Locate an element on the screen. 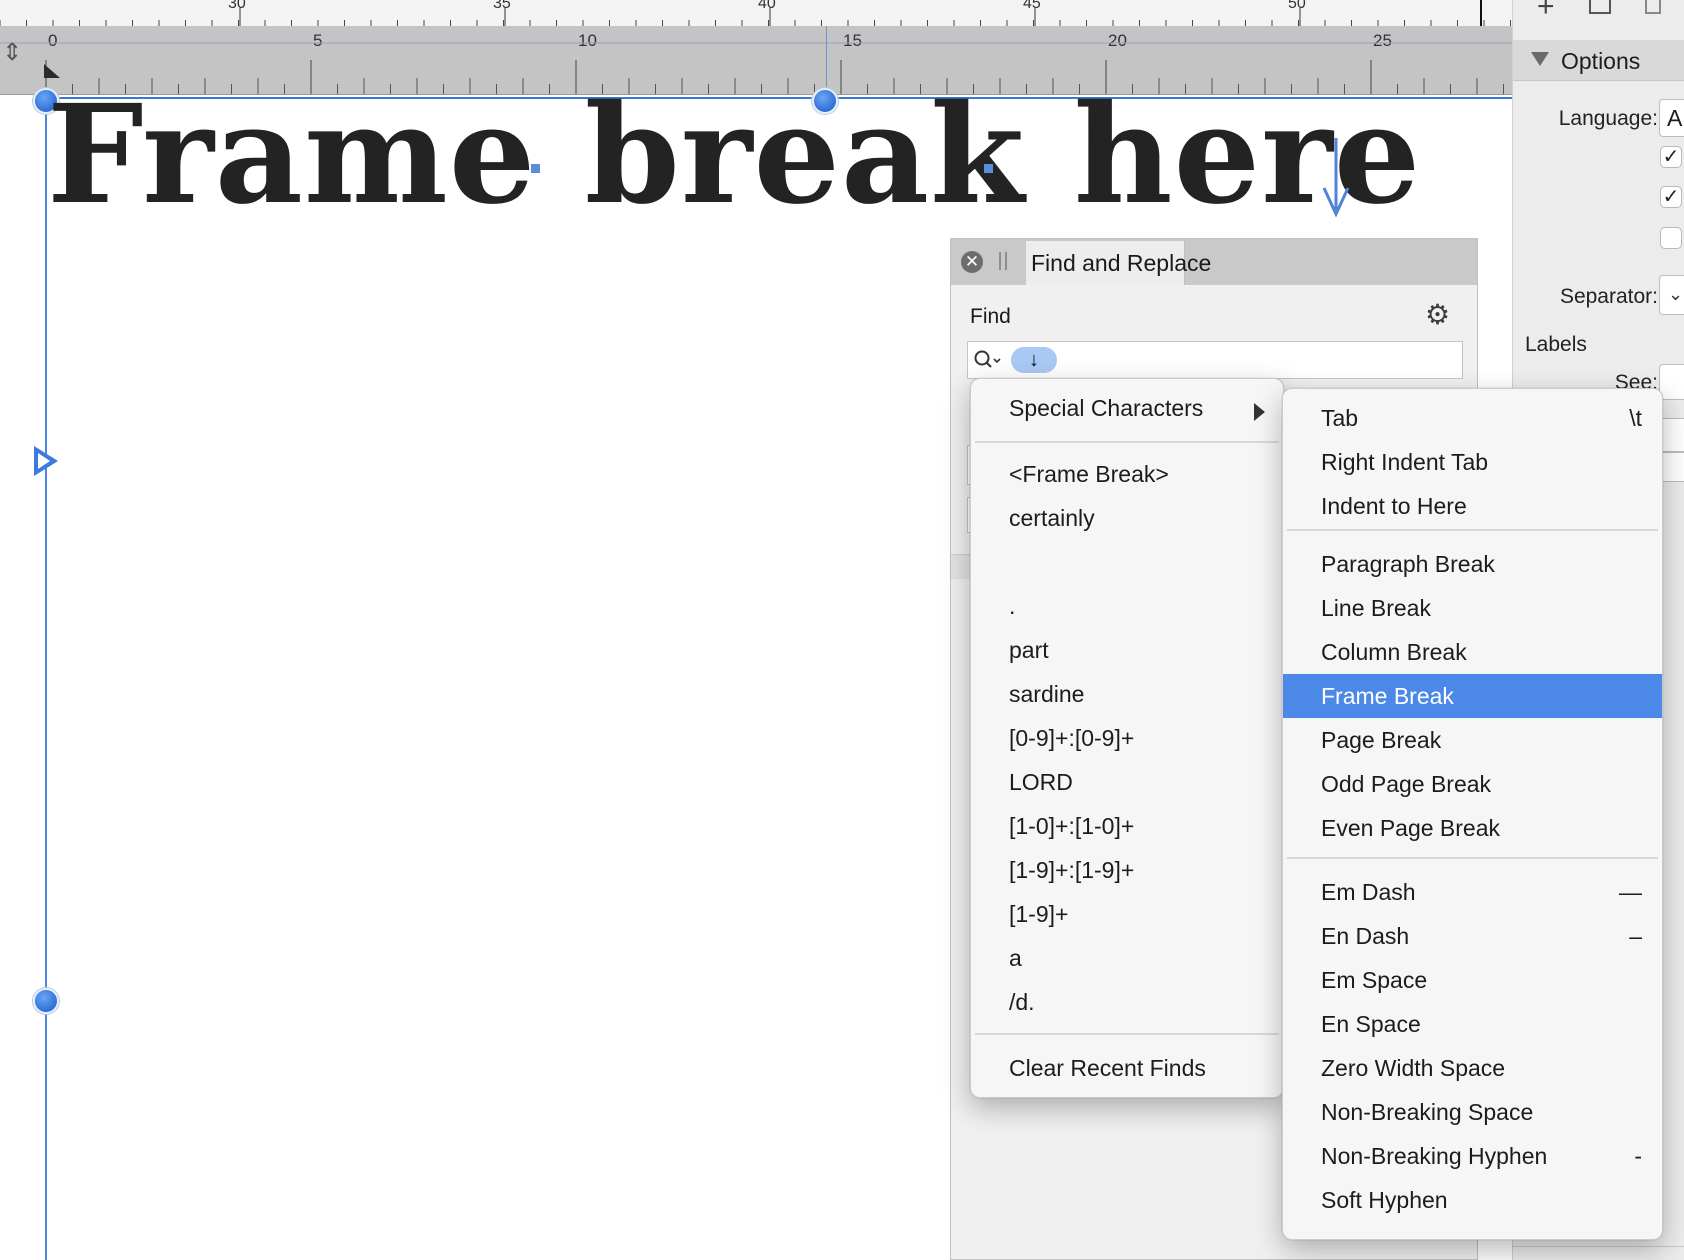 This screenshot has width=1684, height=1260. menu-item-em-dash: Em Dash — is located at coordinates (1472, 892).